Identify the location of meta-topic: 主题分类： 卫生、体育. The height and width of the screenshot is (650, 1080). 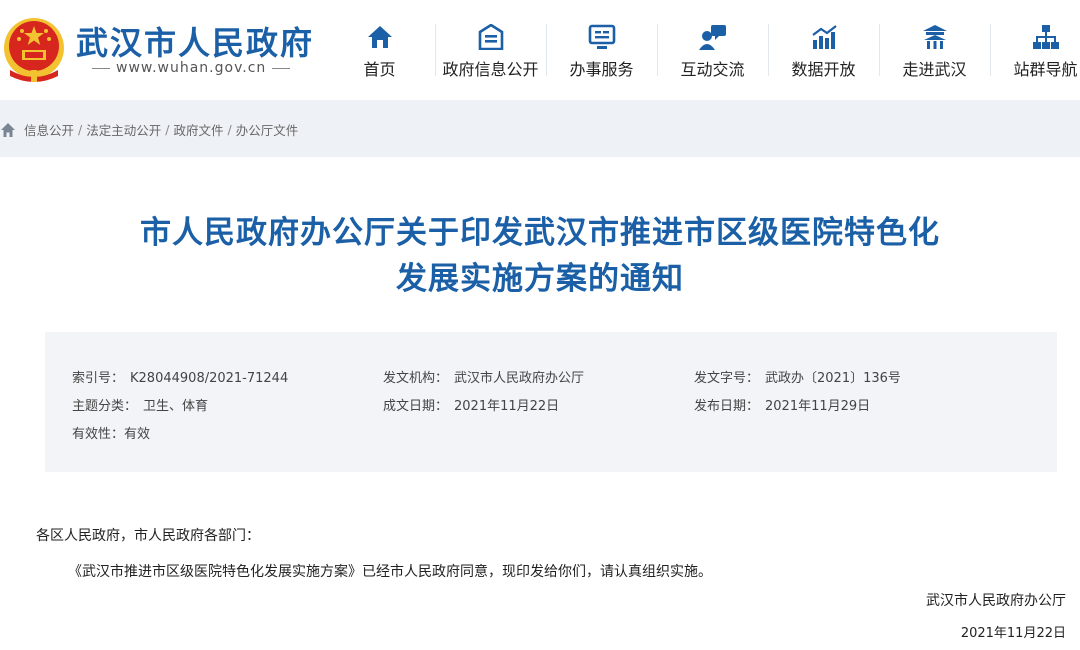
(140, 406).